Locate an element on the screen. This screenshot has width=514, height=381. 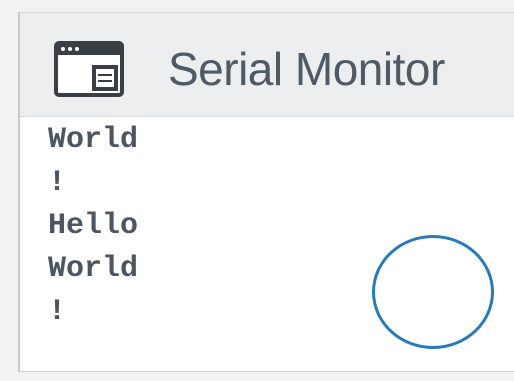
panel-title: Serial Monitor is located at coordinates (306, 69).